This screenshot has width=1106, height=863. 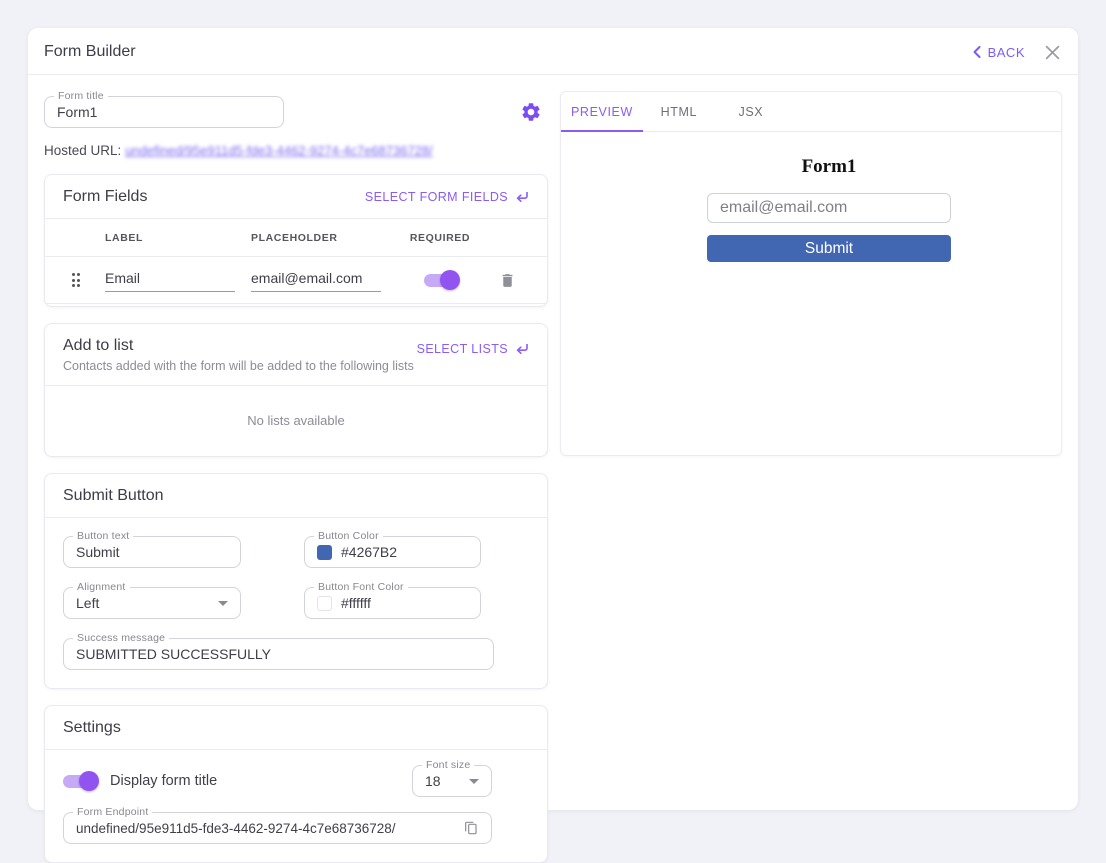 What do you see at coordinates (316, 280) in the screenshot?
I see `field-placeholder-input` at bounding box center [316, 280].